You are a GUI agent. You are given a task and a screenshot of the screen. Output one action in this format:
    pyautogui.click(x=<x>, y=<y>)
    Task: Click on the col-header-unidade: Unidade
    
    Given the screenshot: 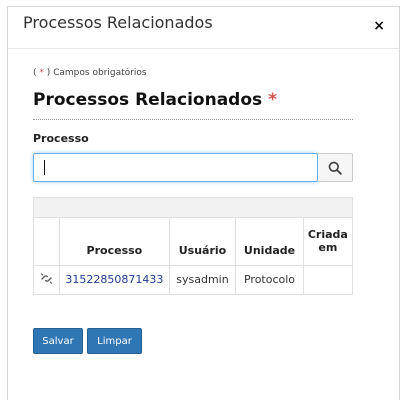 What is the action you would take?
    pyautogui.click(x=269, y=242)
    